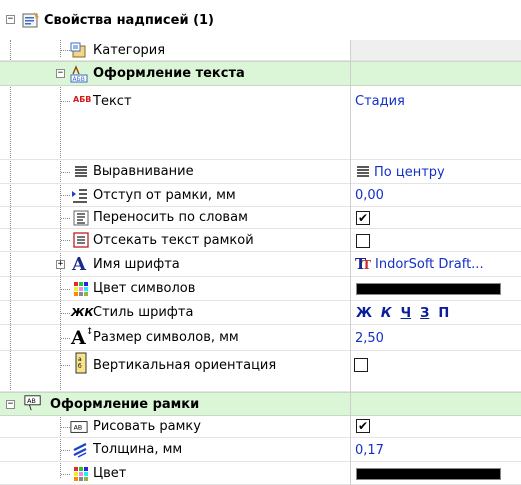 Image resolution: width=521 pixels, height=485 pixels. I want to click on line-thickness-icon, so click(80, 450).